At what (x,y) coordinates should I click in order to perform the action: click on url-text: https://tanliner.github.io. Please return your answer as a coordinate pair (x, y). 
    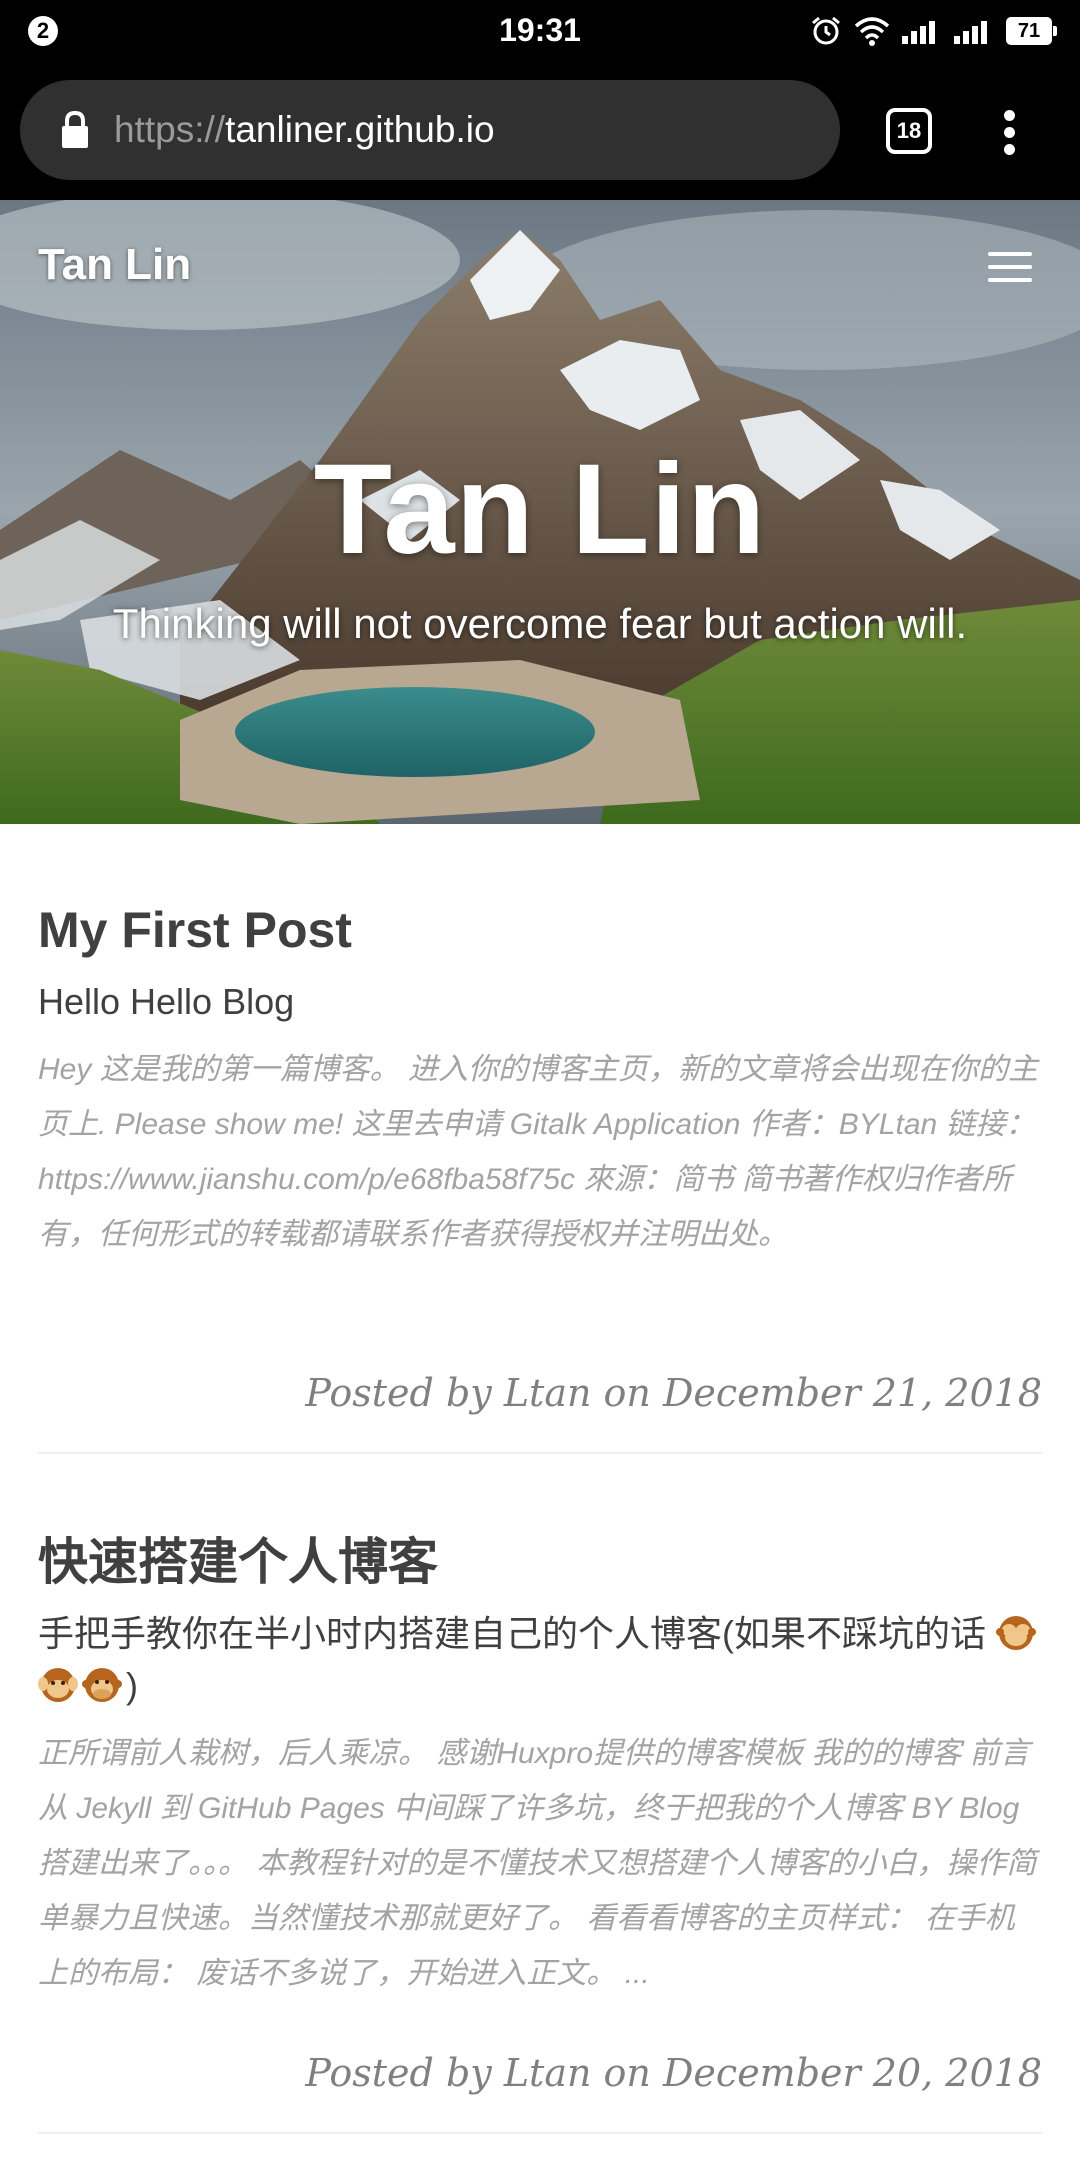
    Looking at the image, I should click on (304, 130).